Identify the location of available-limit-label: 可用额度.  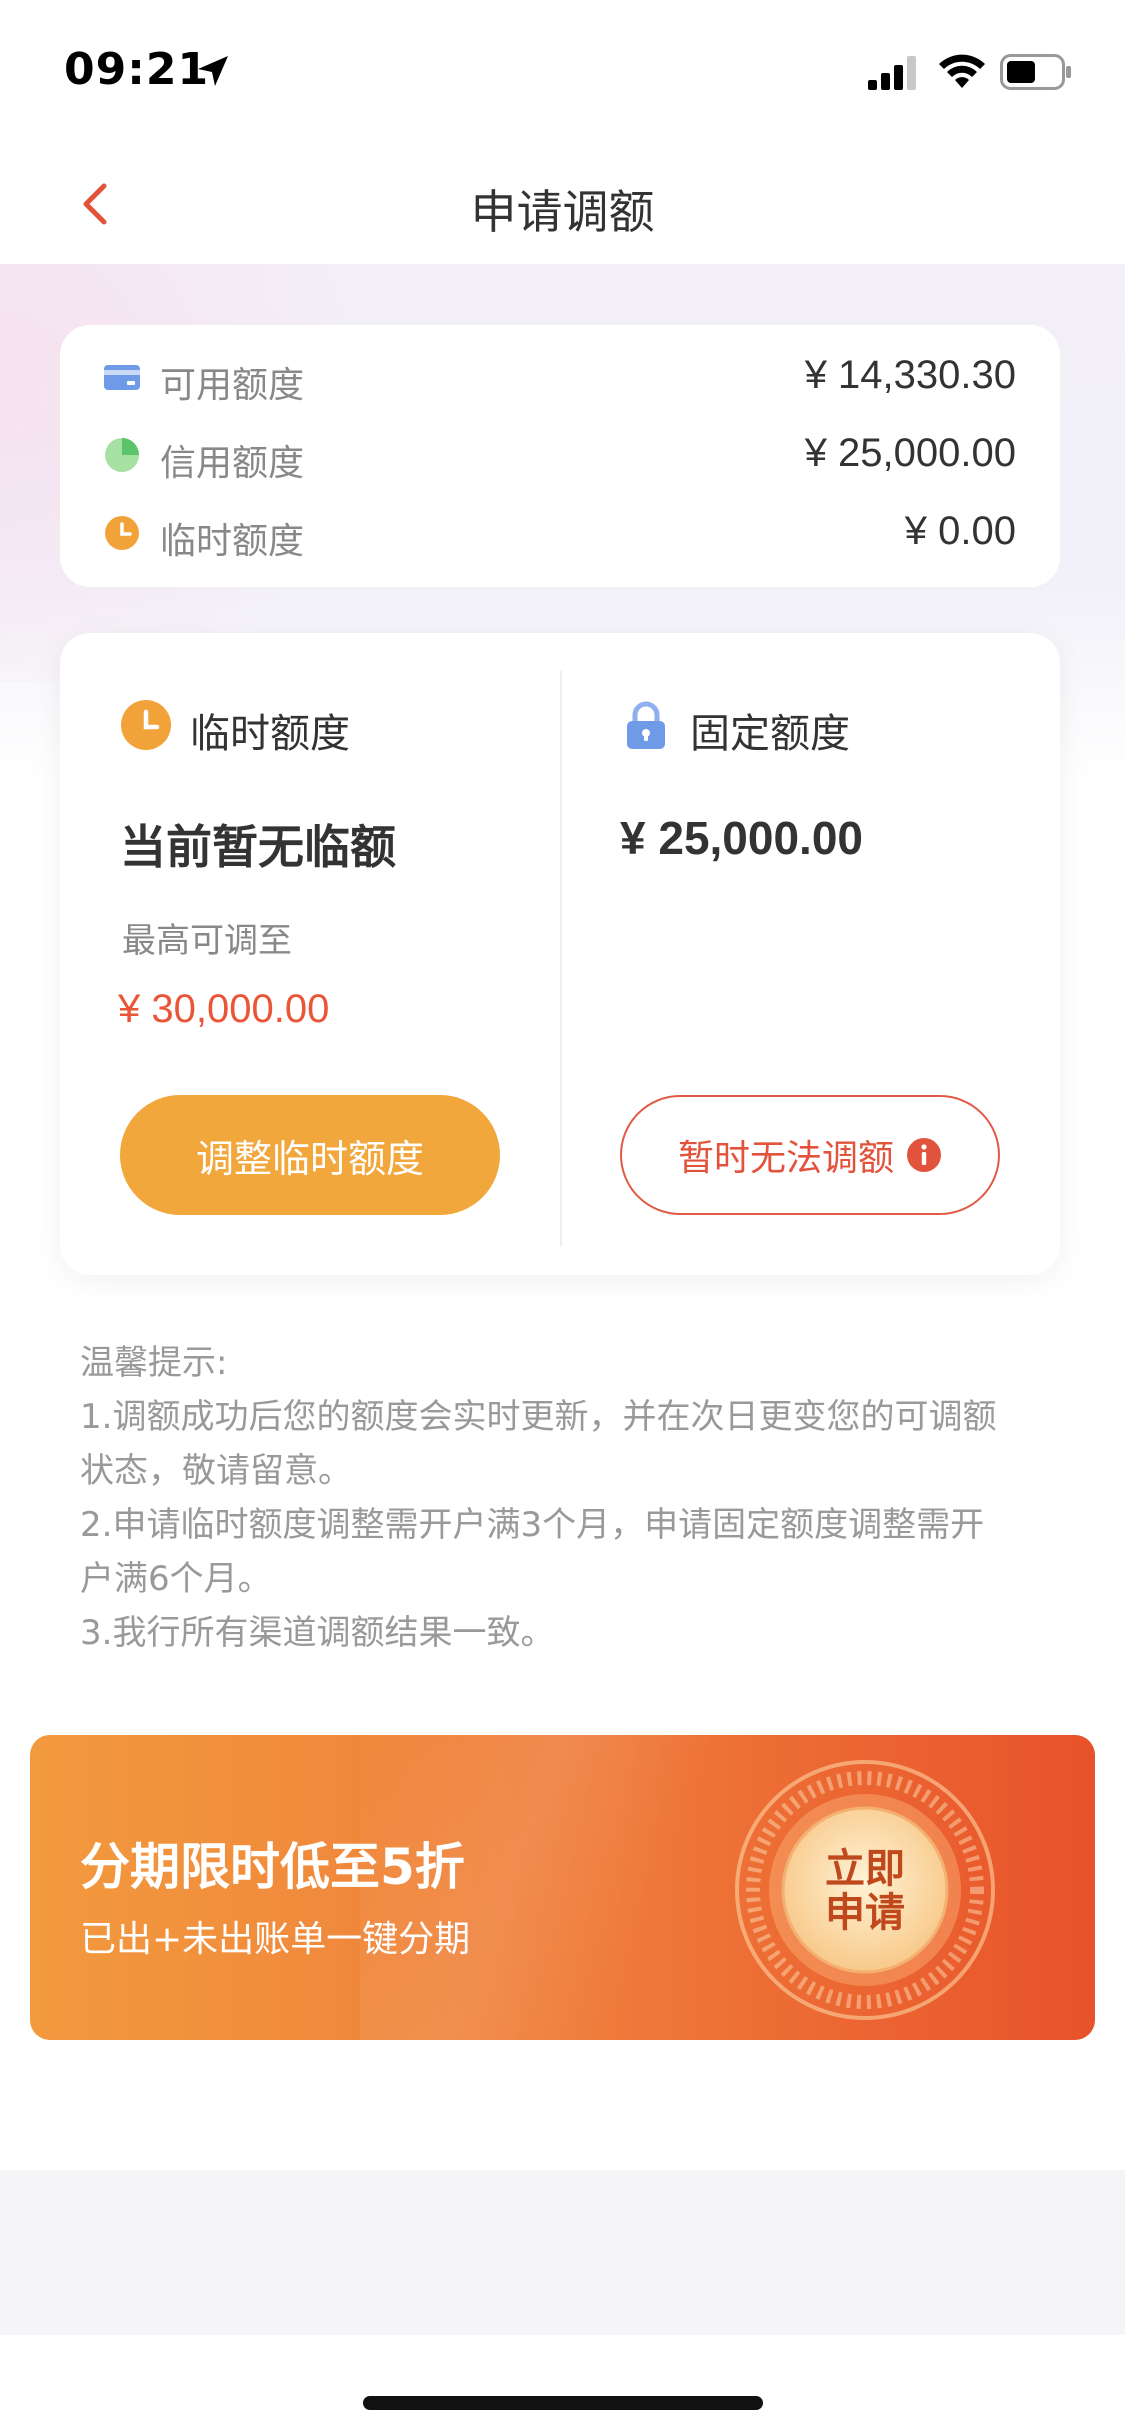
(232, 385).